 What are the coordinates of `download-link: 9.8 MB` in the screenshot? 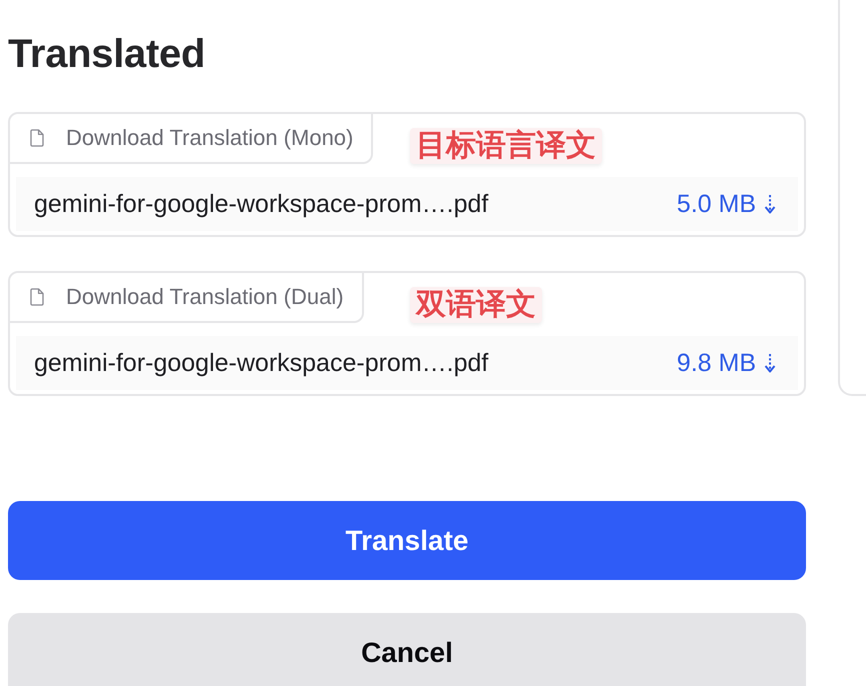 It's located at (726, 363).